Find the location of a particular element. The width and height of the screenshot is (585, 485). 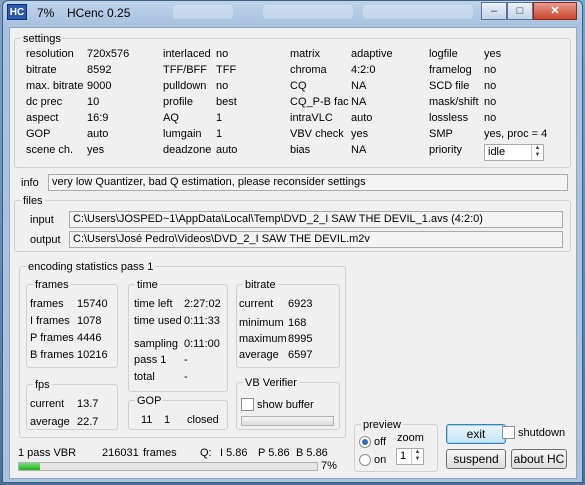

setting-label: mask/shift is located at coordinates (454, 102).